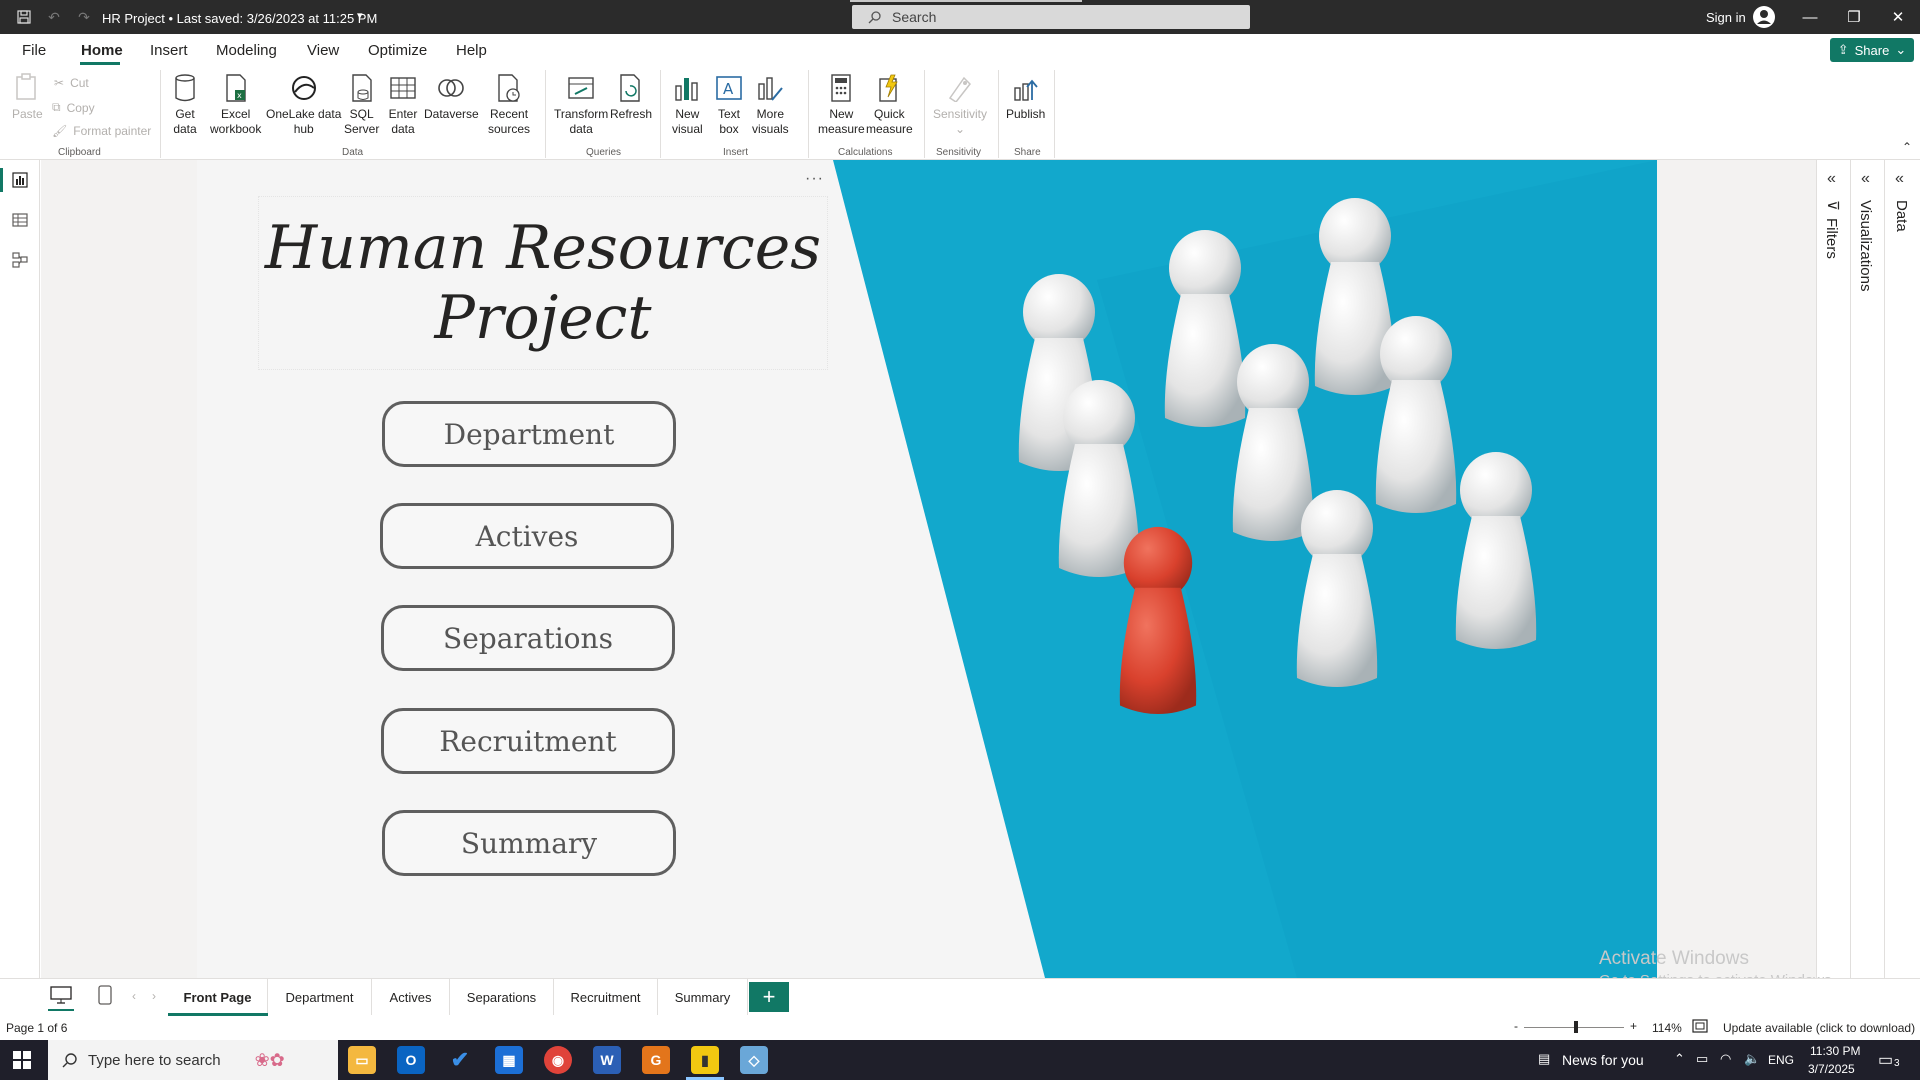  I want to click on table-view-icon, so click(20, 220).